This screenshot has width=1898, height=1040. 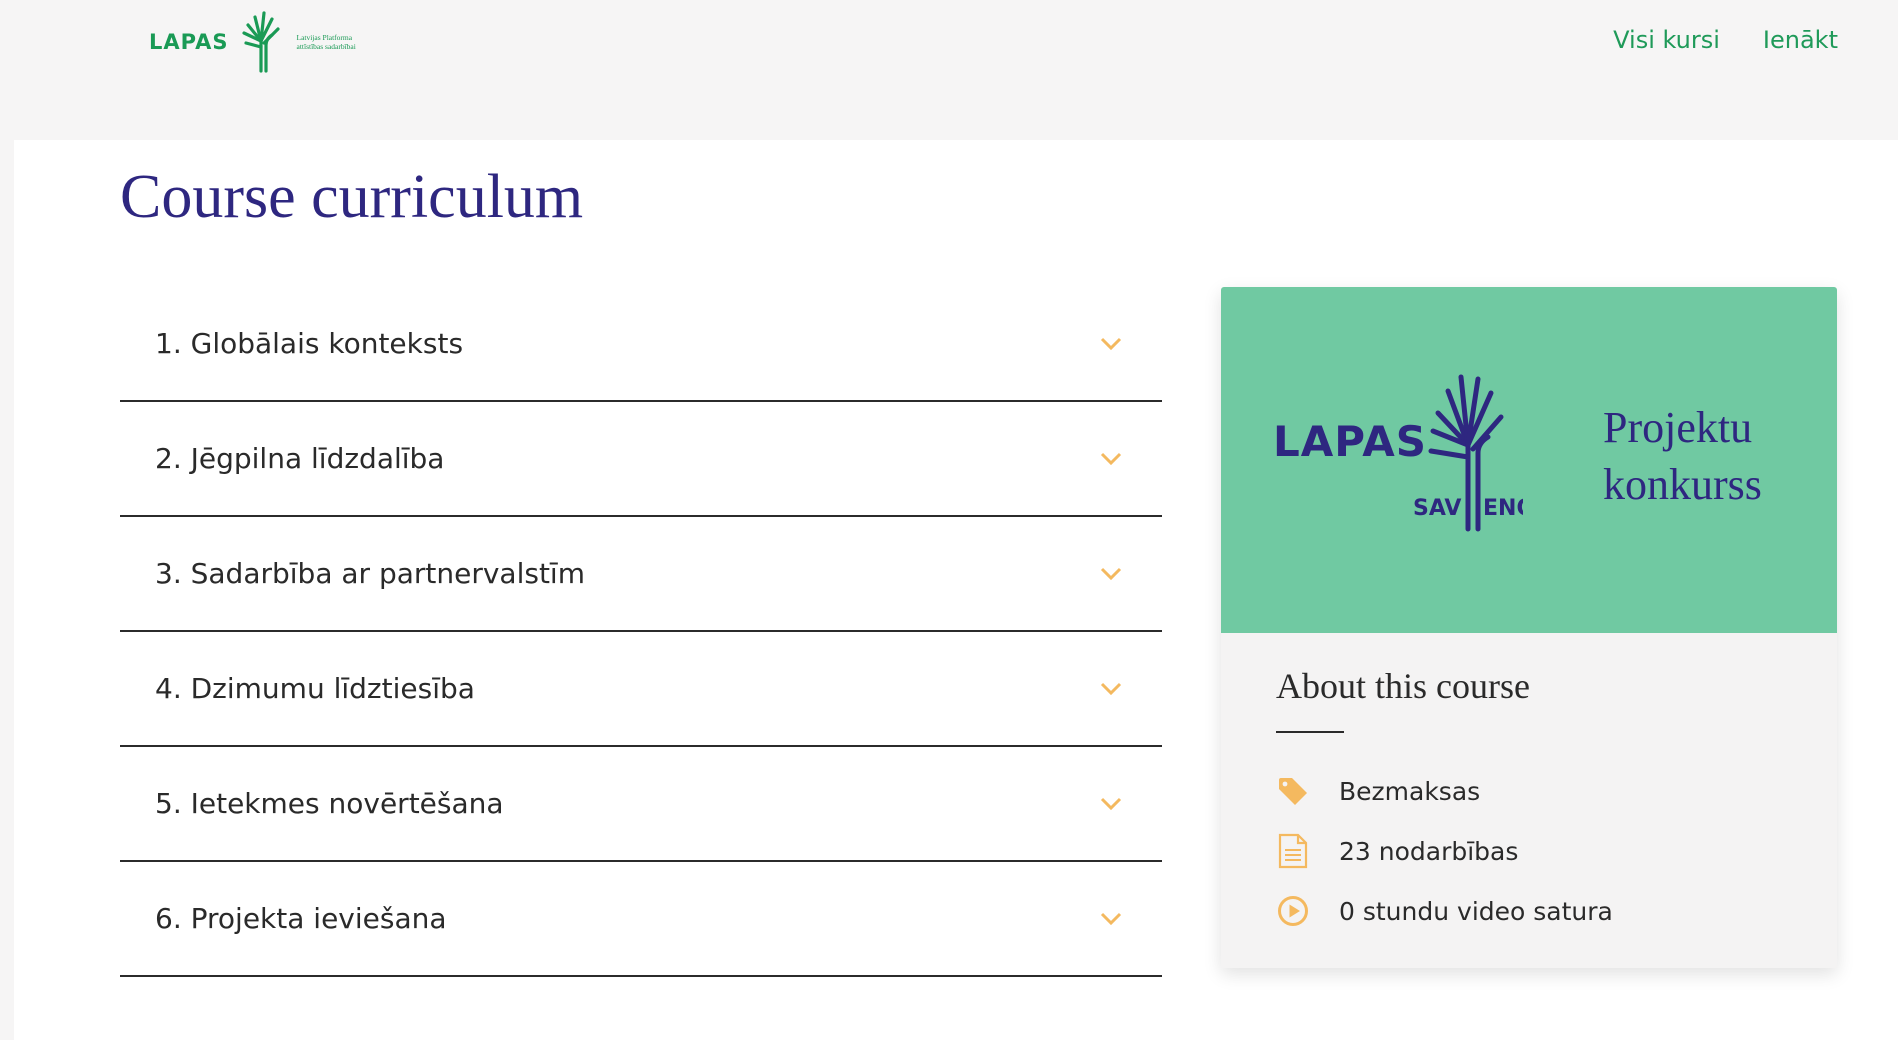 What do you see at coordinates (1503, 508) in the screenshot?
I see `banner-logo-sub-right: ENO` at bounding box center [1503, 508].